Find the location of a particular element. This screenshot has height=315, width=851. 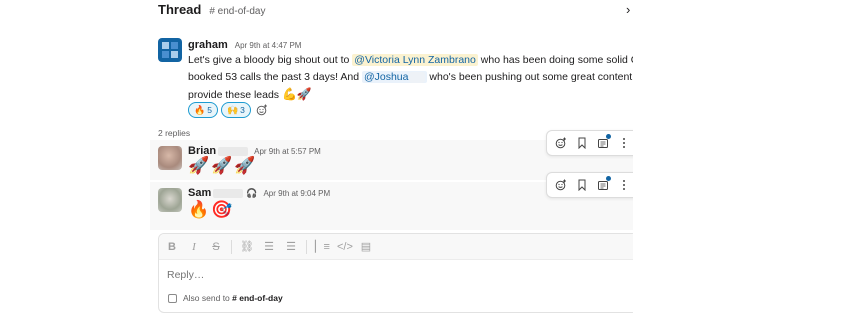

reply-header: Sam 🎧 Apr 9th at 9:04 PM is located at coordinates (259, 193).